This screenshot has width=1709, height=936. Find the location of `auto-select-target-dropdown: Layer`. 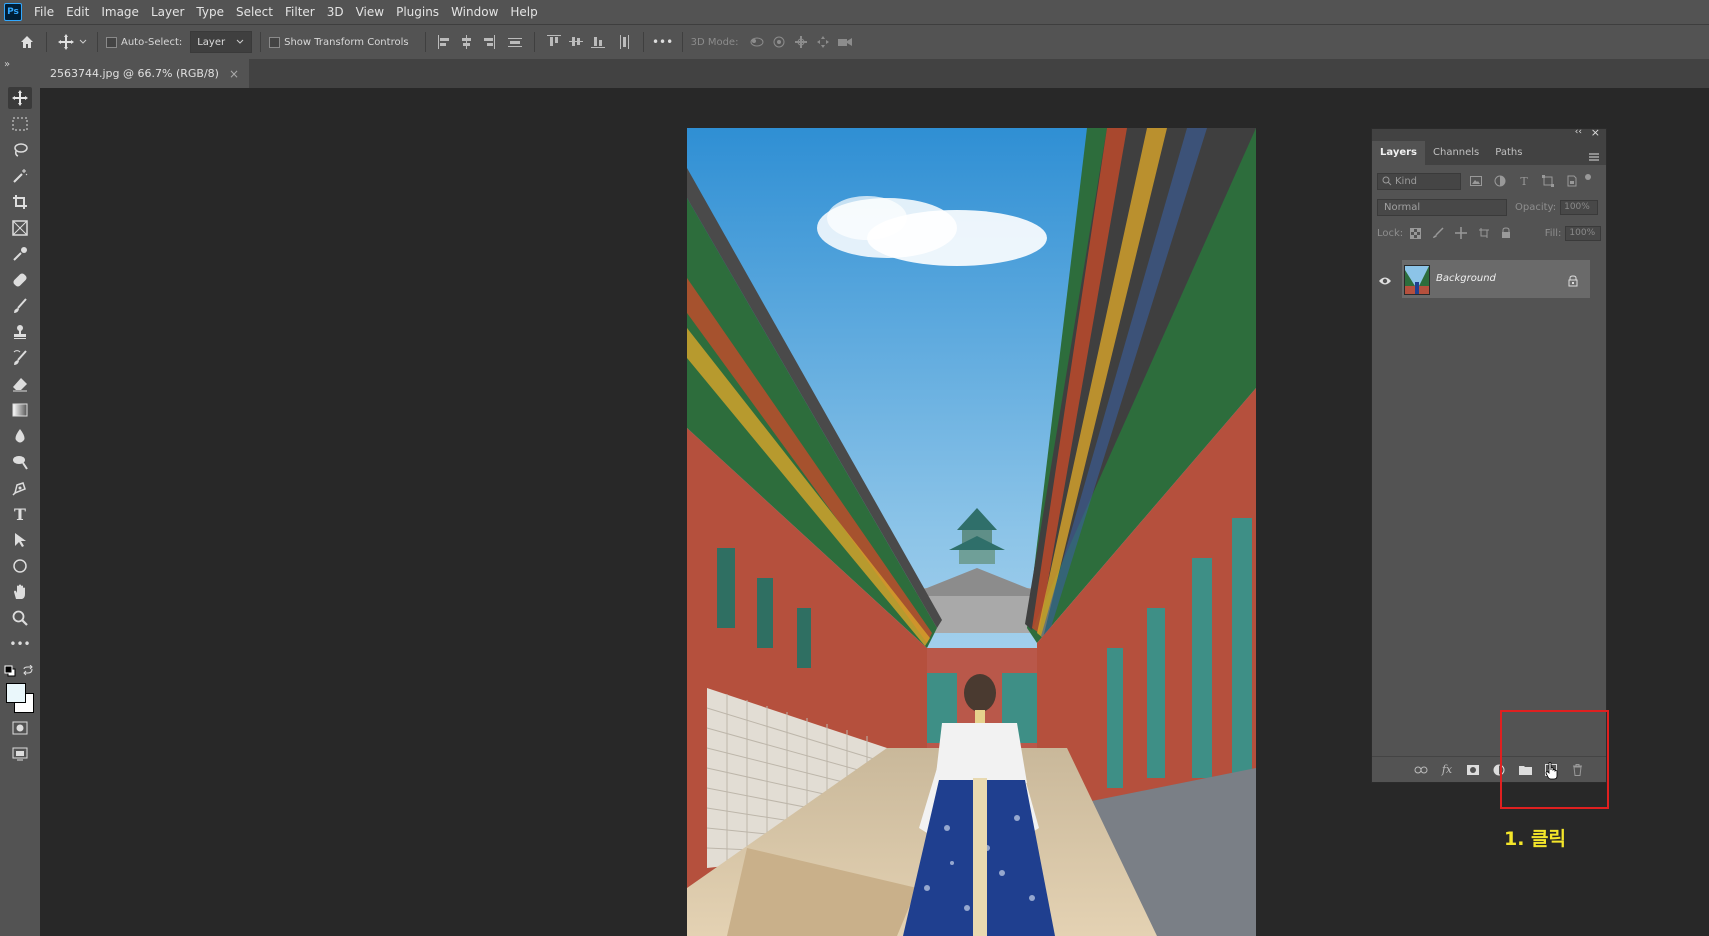

auto-select-target-dropdown: Layer is located at coordinates (221, 42).